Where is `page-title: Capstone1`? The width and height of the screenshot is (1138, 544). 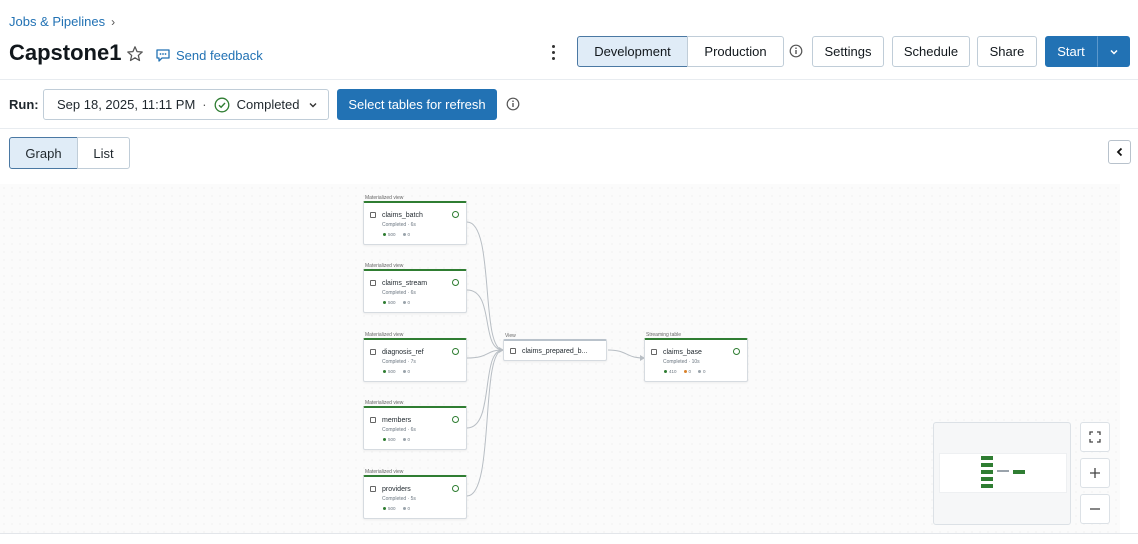 page-title: Capstone1 is located at coordinates (65, 52).